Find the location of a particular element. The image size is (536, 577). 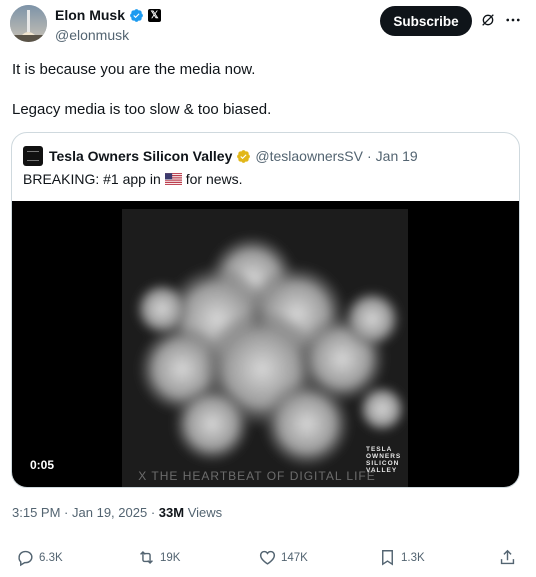

grok-icon is located at coordinates (488, 20).